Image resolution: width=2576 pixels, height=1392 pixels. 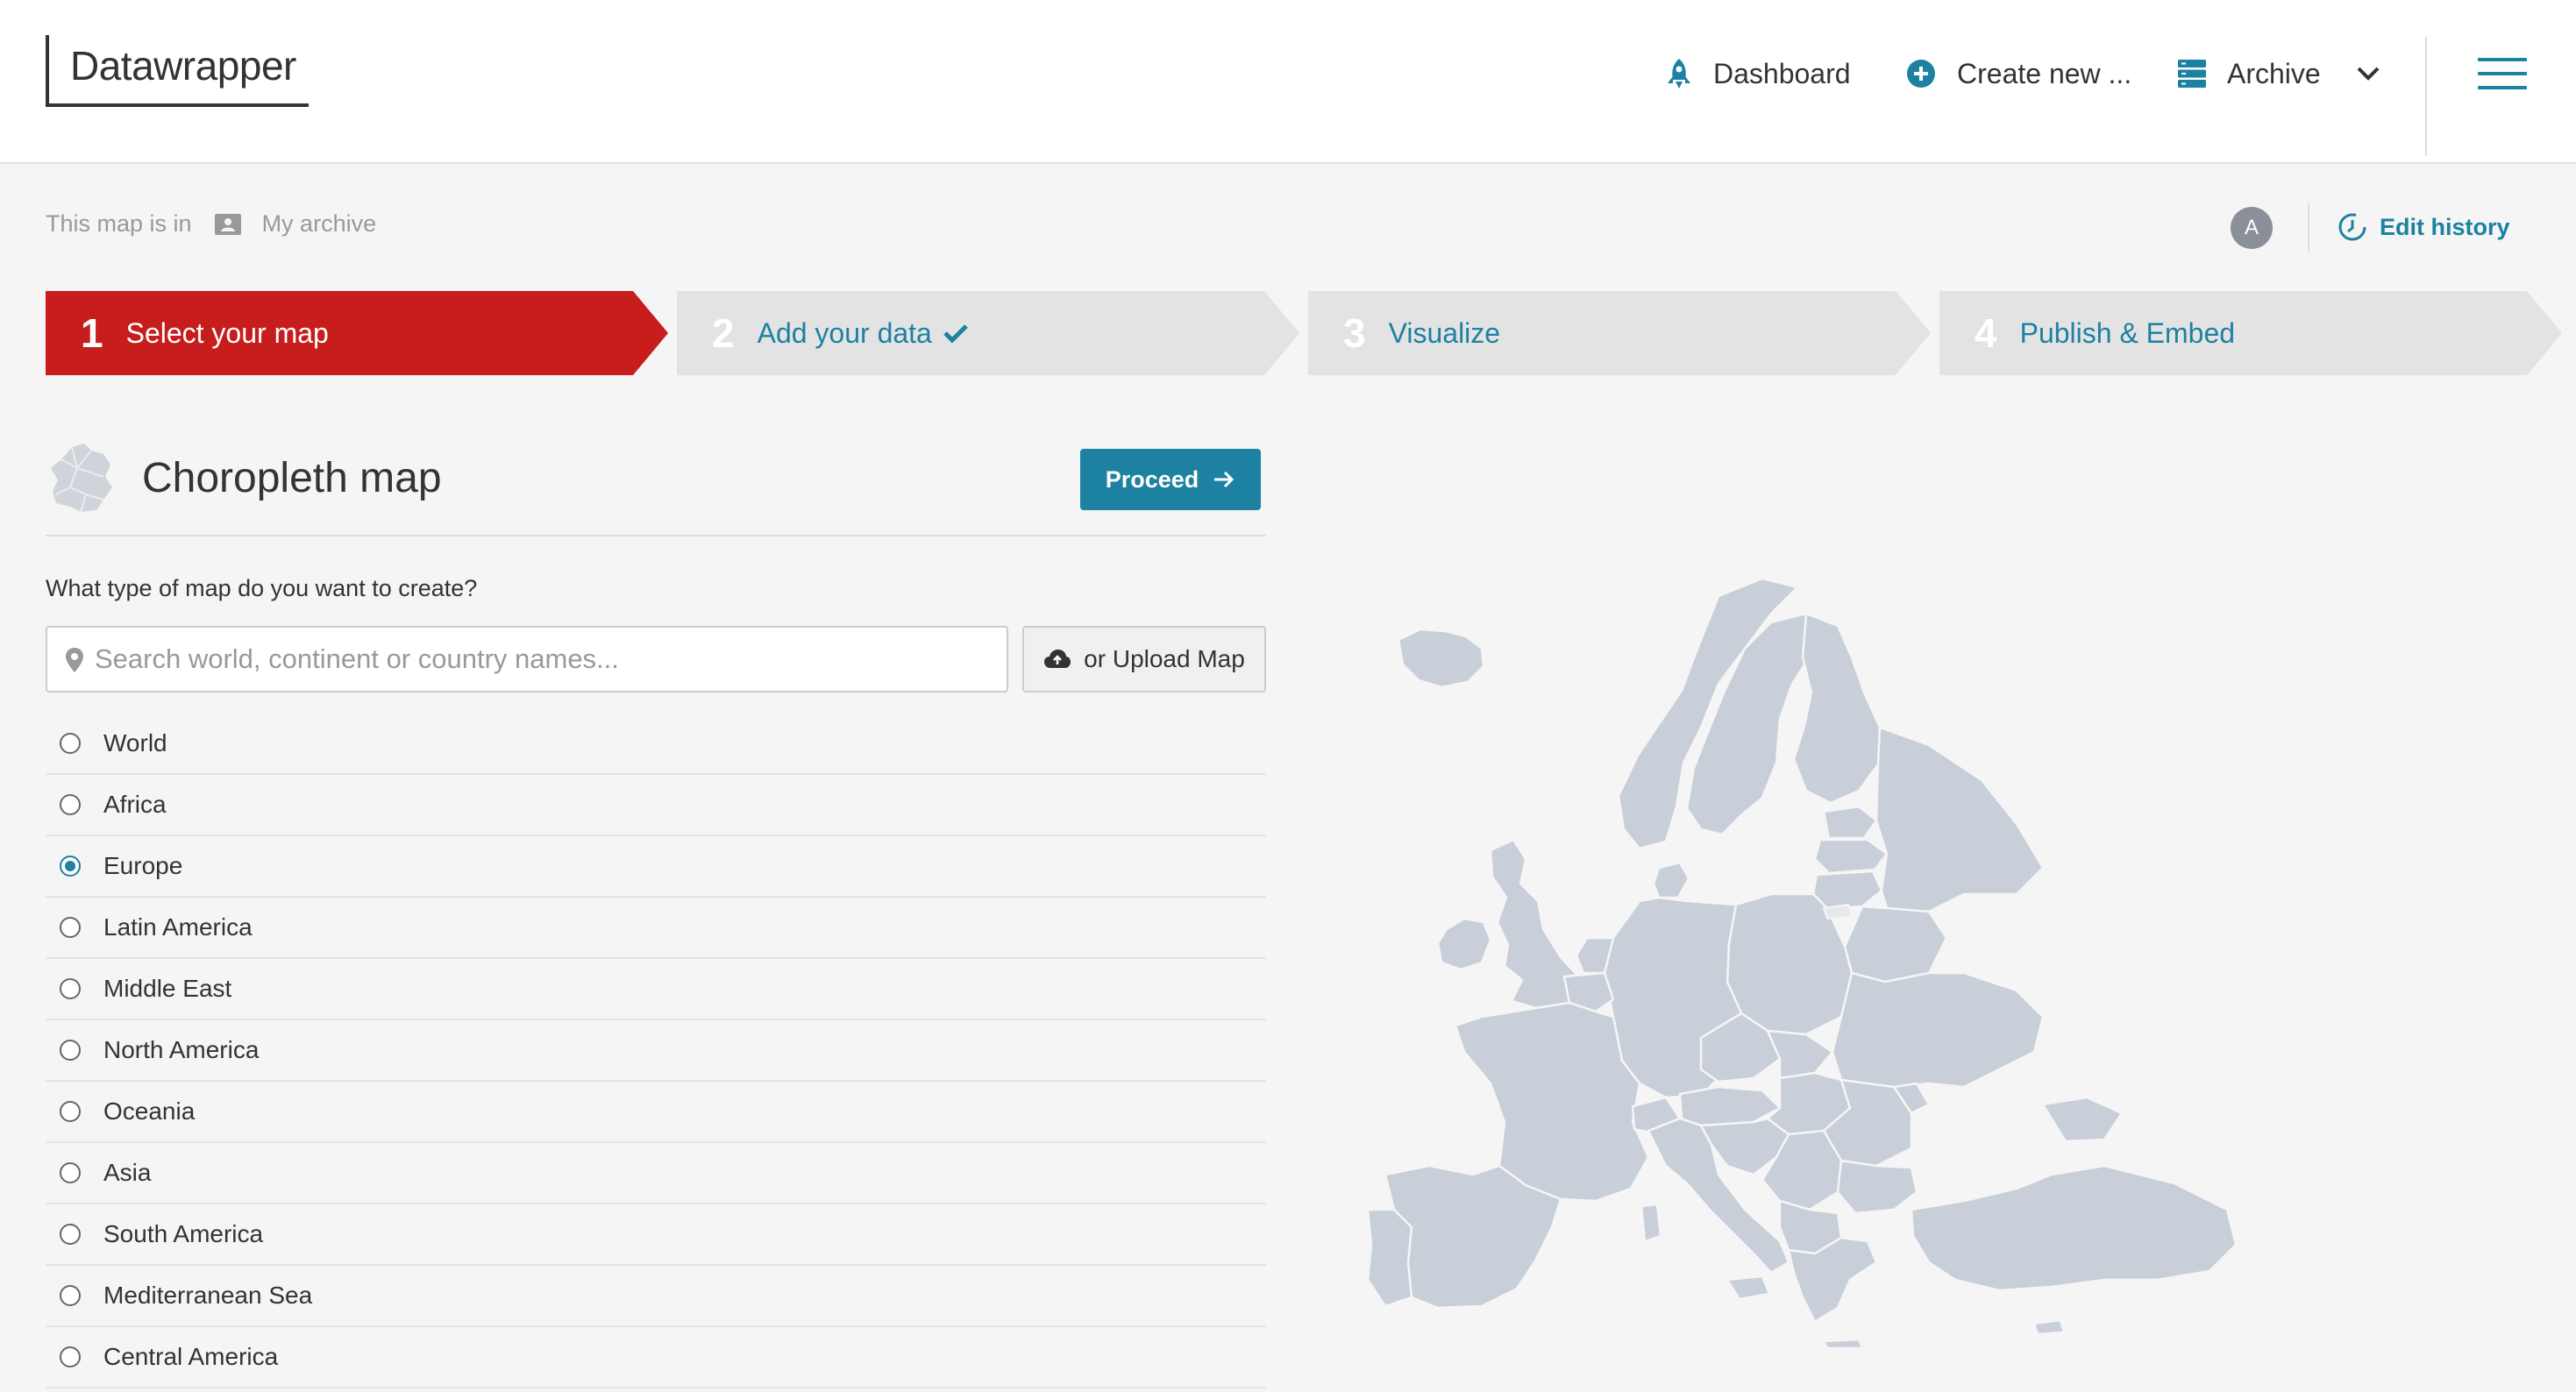 I want to click on option-mediterranean-sea: Mediterranean Sea, so click(x=656, y=1296).